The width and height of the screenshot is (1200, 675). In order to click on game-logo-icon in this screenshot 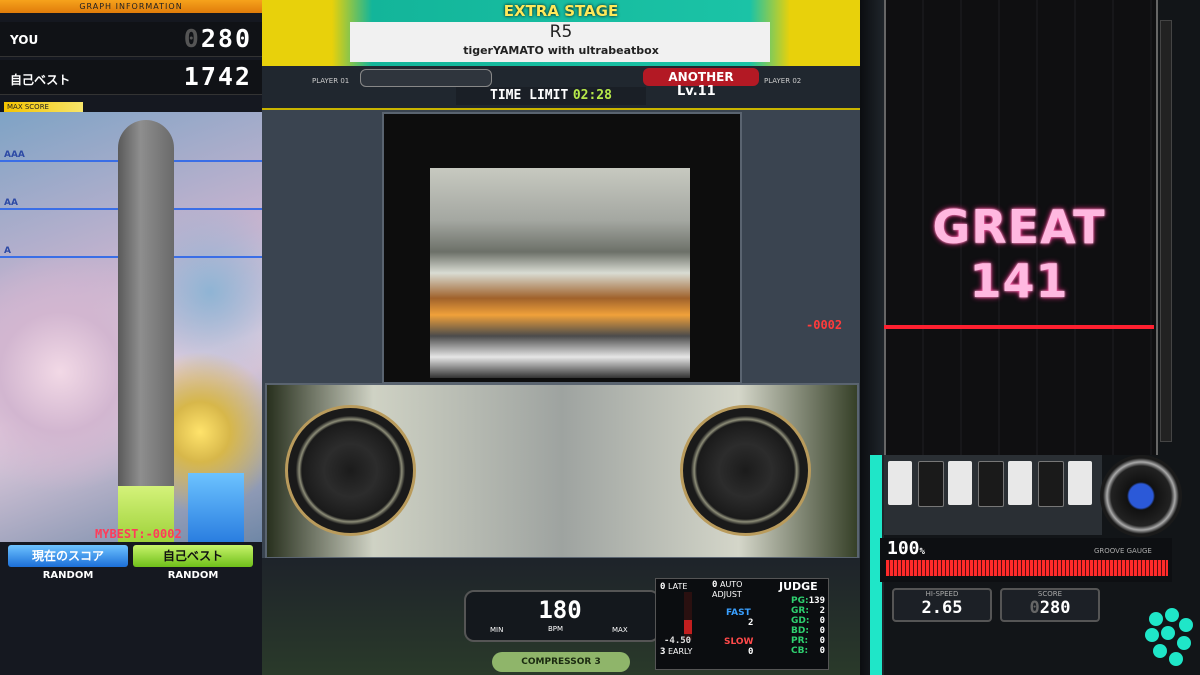, I will do `click(1169, 637)`.